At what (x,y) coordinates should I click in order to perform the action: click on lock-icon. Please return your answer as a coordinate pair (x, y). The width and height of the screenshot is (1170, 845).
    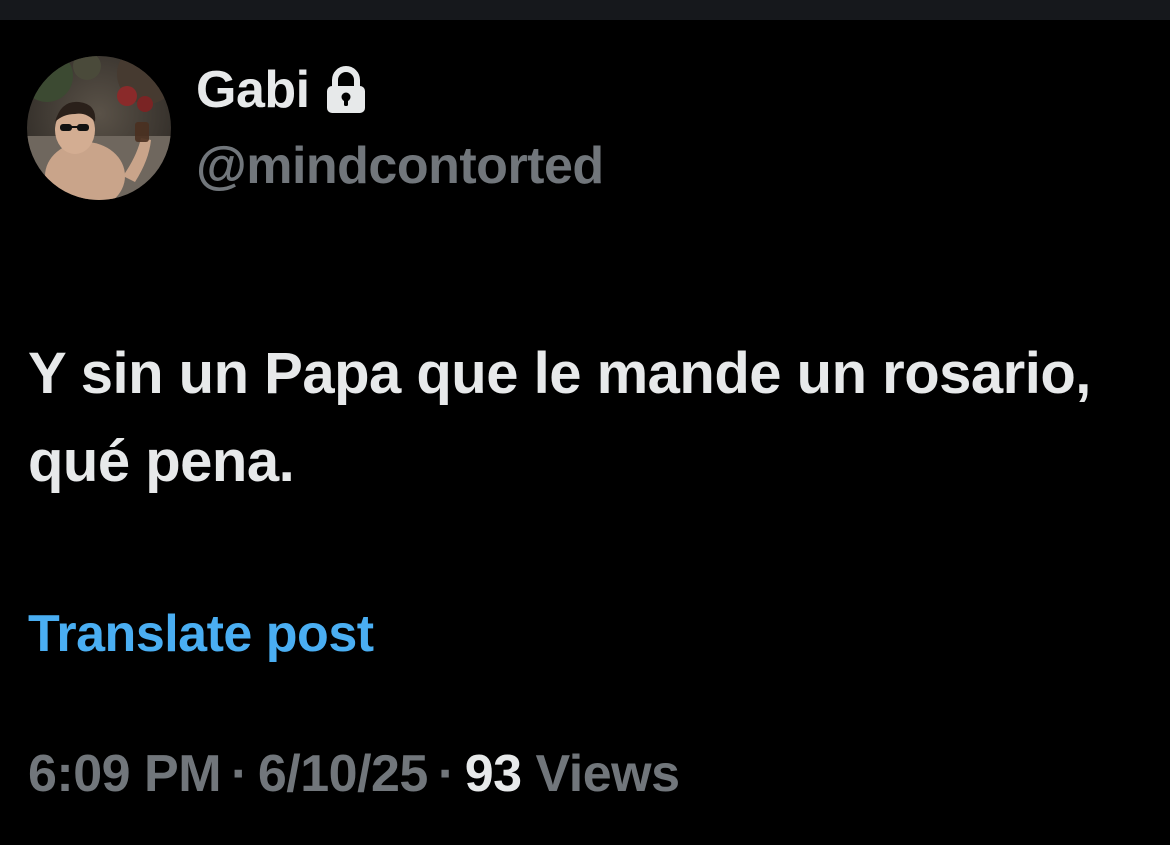
    Looking at the image, I should click on (346, 90).